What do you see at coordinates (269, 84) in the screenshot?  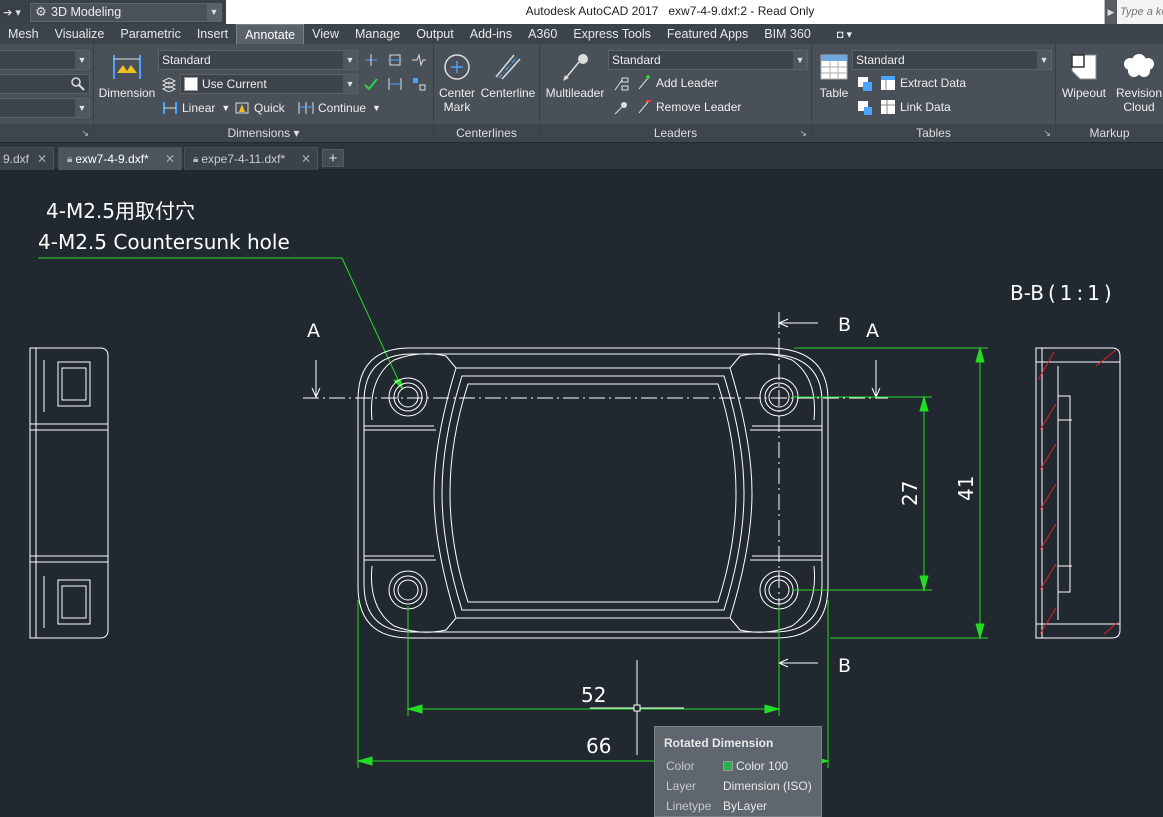 I see `dimension-layer-select: Use Current ▼` at bounding box center [269, 84].